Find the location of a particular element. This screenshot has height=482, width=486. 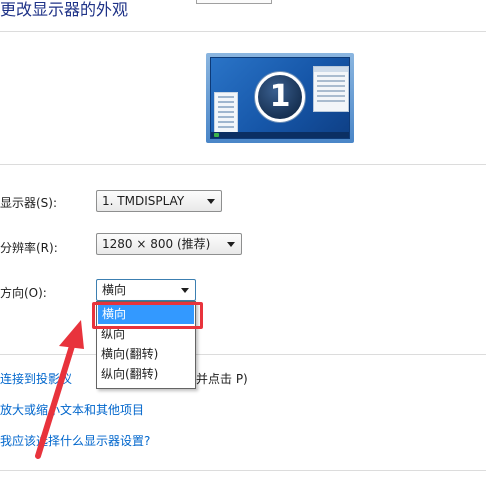

resolution-select-value: 1280 × 800 (推荐) is located at coordinates (156, 244).